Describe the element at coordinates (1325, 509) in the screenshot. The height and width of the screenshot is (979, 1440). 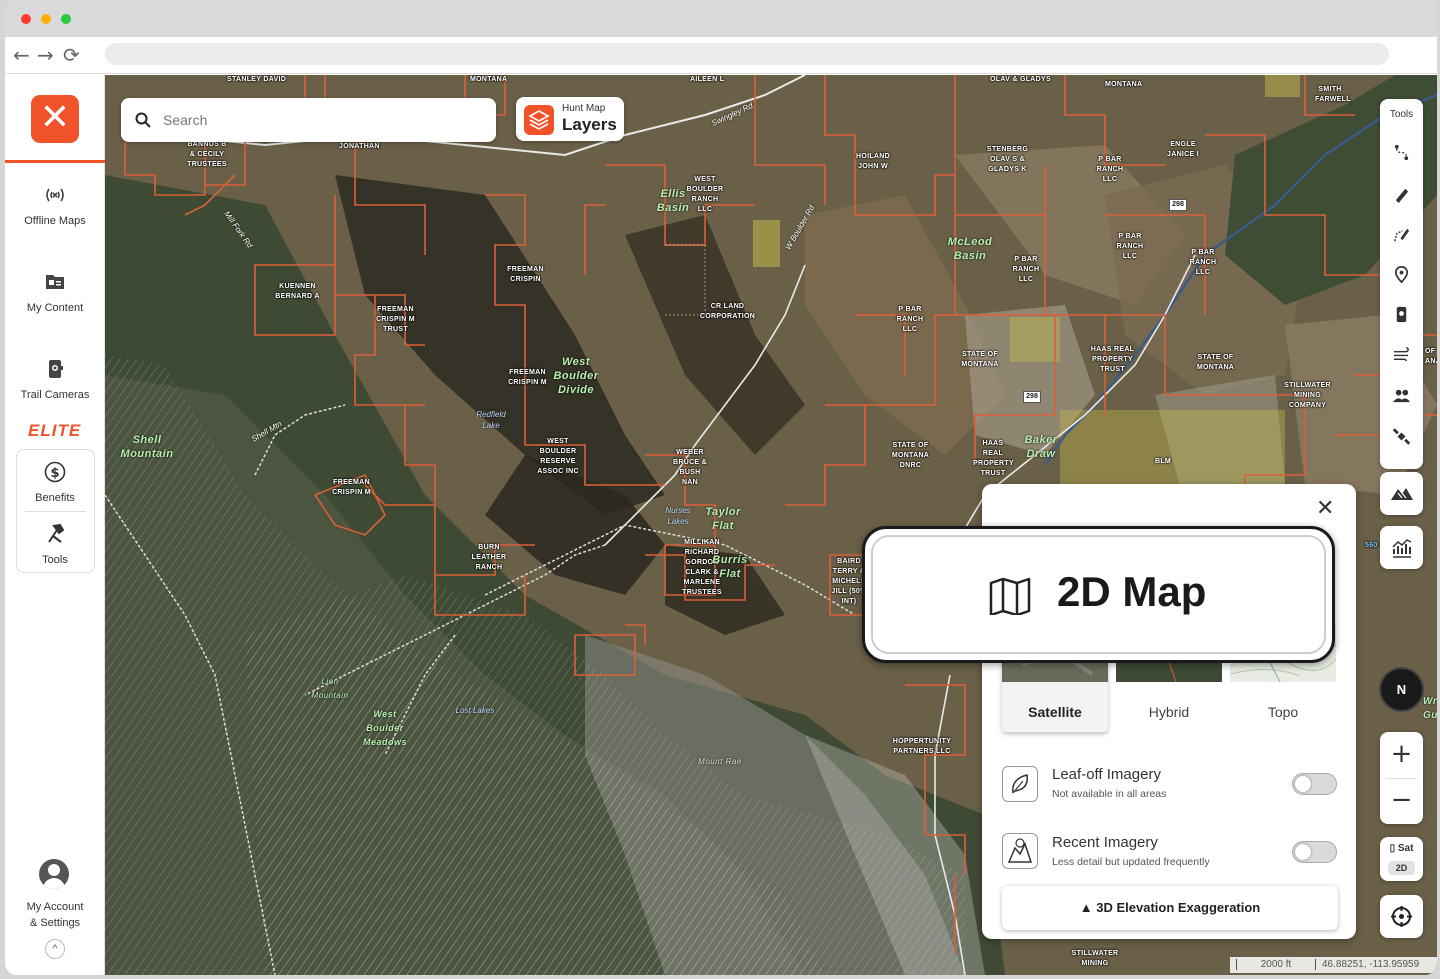
I see `close-icon: ✕` at that location.